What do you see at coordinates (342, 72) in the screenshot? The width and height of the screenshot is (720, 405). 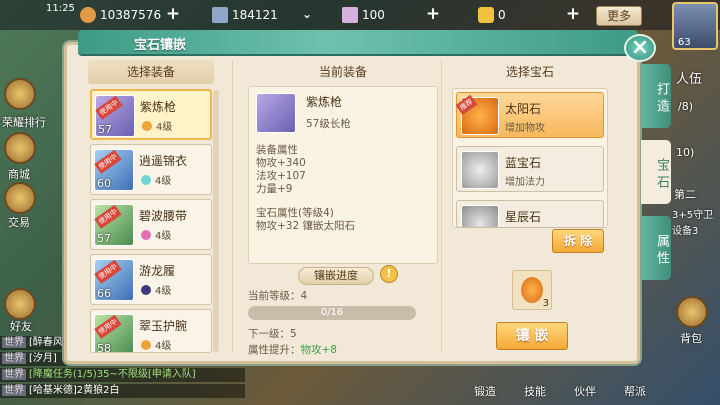 I see `current-equipment-header: 当前装备` at bounding box center [342, 72].